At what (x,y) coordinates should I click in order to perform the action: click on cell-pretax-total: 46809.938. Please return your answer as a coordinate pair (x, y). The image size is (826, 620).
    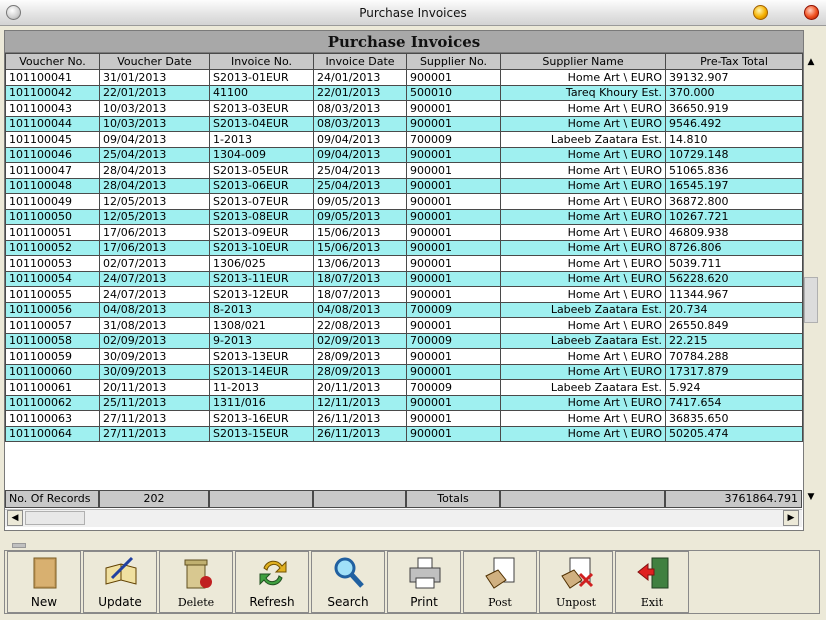
    Looking at the image, I should click on (734, 232).